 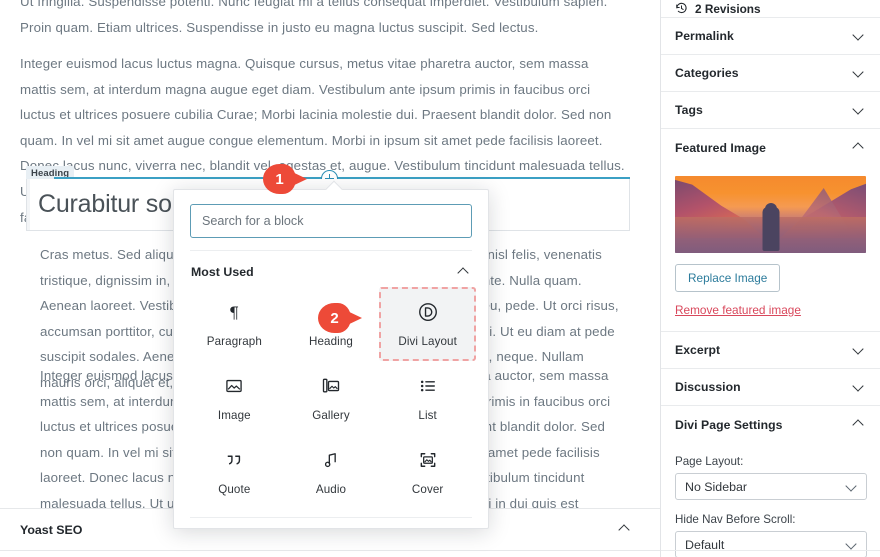 I want to click on sidebar-bottom-divider, so click(x=770, y=550).